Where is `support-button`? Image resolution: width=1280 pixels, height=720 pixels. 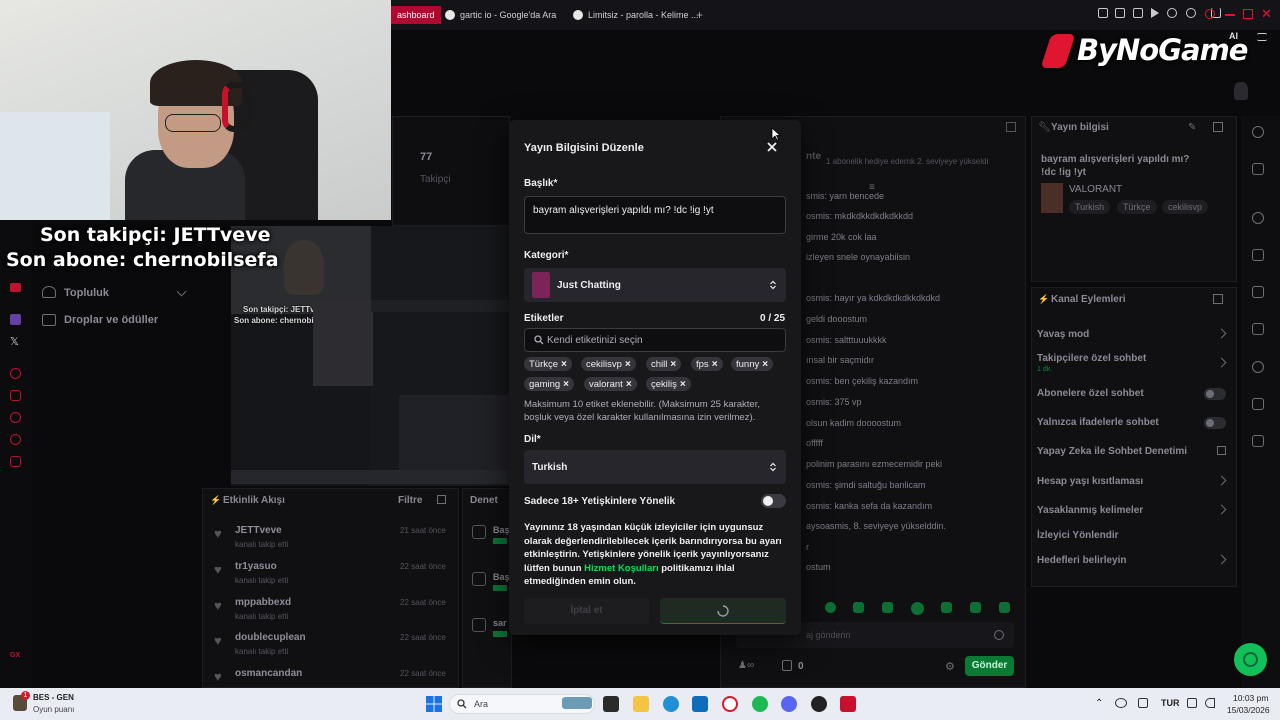
support-button is located at coordinates (1250, 659).